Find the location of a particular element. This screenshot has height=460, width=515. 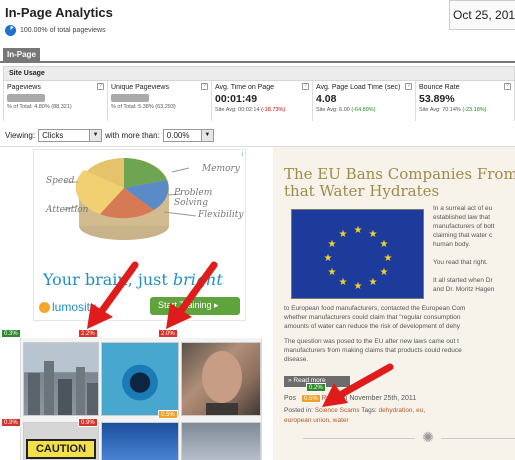

more-than-label: with more than: is located at coordinates (132, 135).